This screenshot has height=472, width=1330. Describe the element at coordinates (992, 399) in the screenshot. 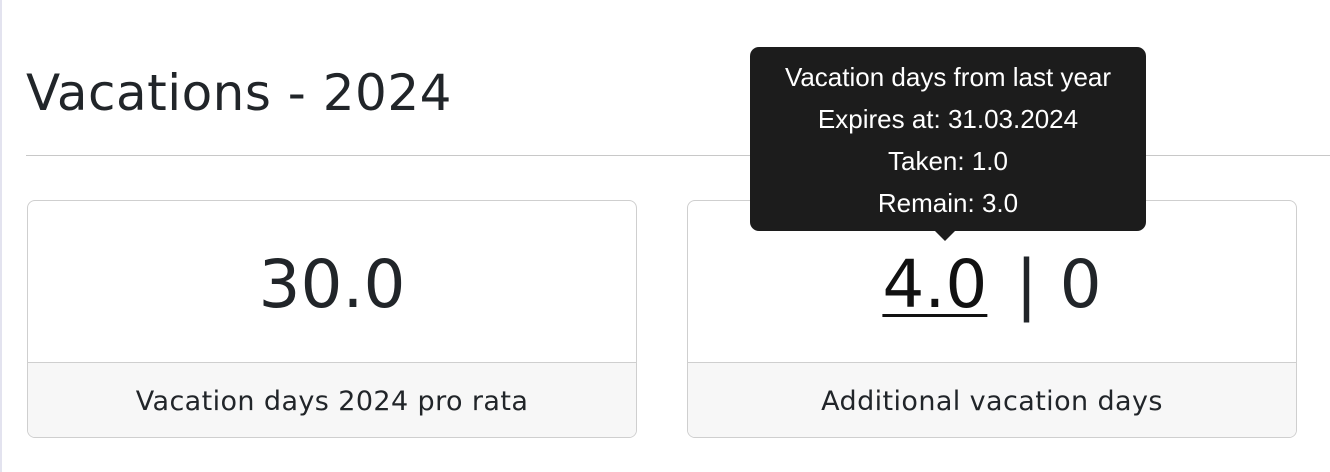

I see `additional-vacation-days-label: Additional vacation days` at that location.